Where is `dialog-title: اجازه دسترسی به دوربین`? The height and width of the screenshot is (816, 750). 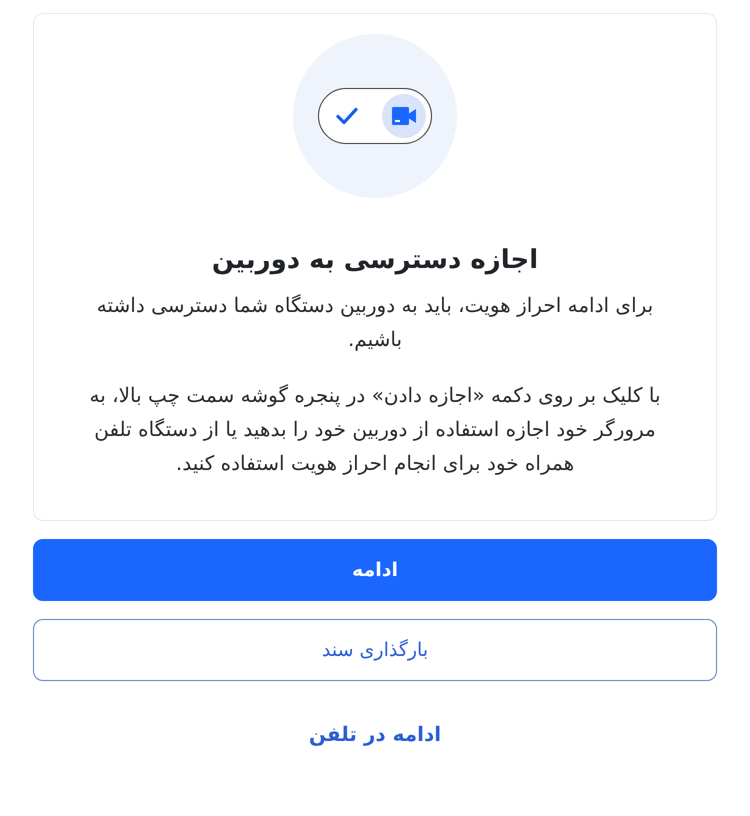
dialog-title: اجازه دسترسی به دوربین is located at coordinates (375, 260).